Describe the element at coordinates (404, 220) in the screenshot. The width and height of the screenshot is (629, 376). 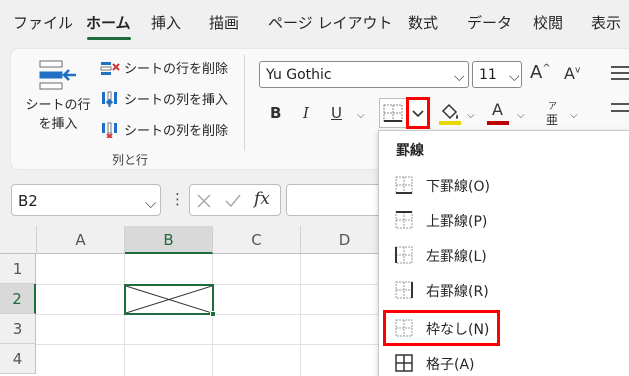
I see `border-top-icon` at that location.